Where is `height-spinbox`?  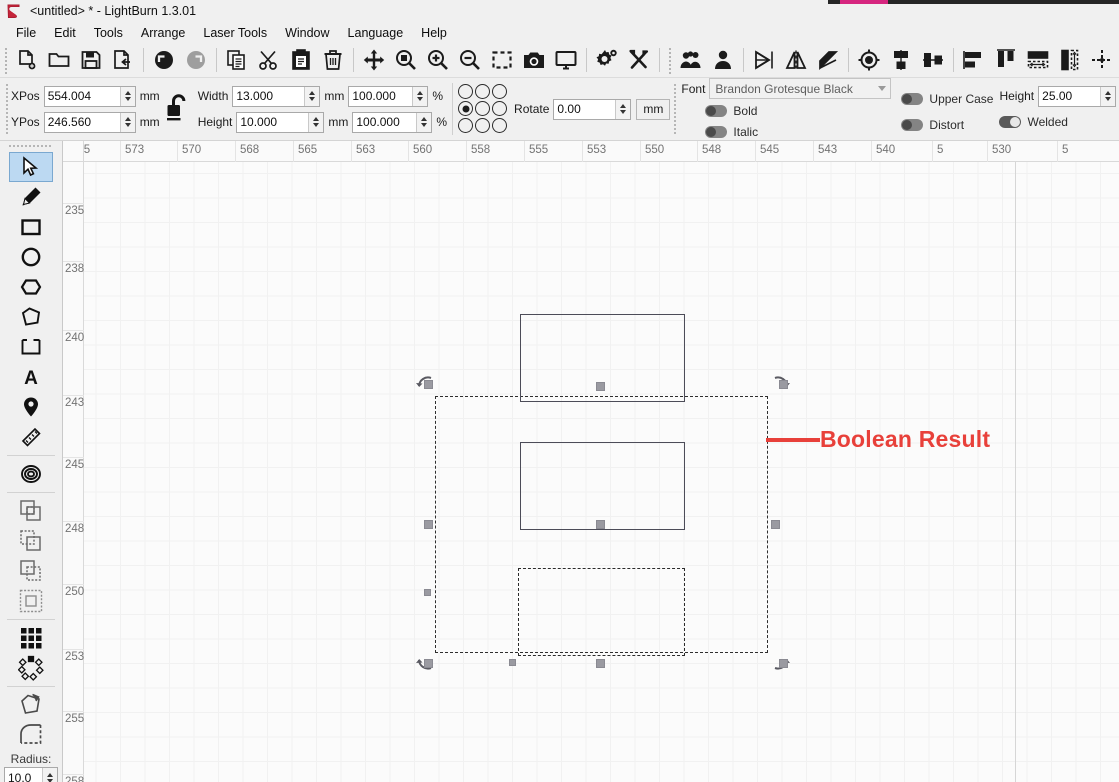
height-spinbox is located at coordinates (280, 122).